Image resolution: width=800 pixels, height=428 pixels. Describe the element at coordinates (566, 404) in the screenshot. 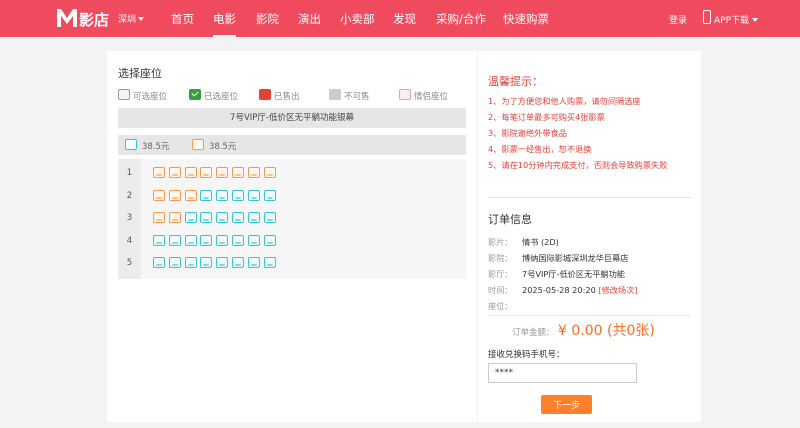

I see `next-step-button: 下一步` at that location.